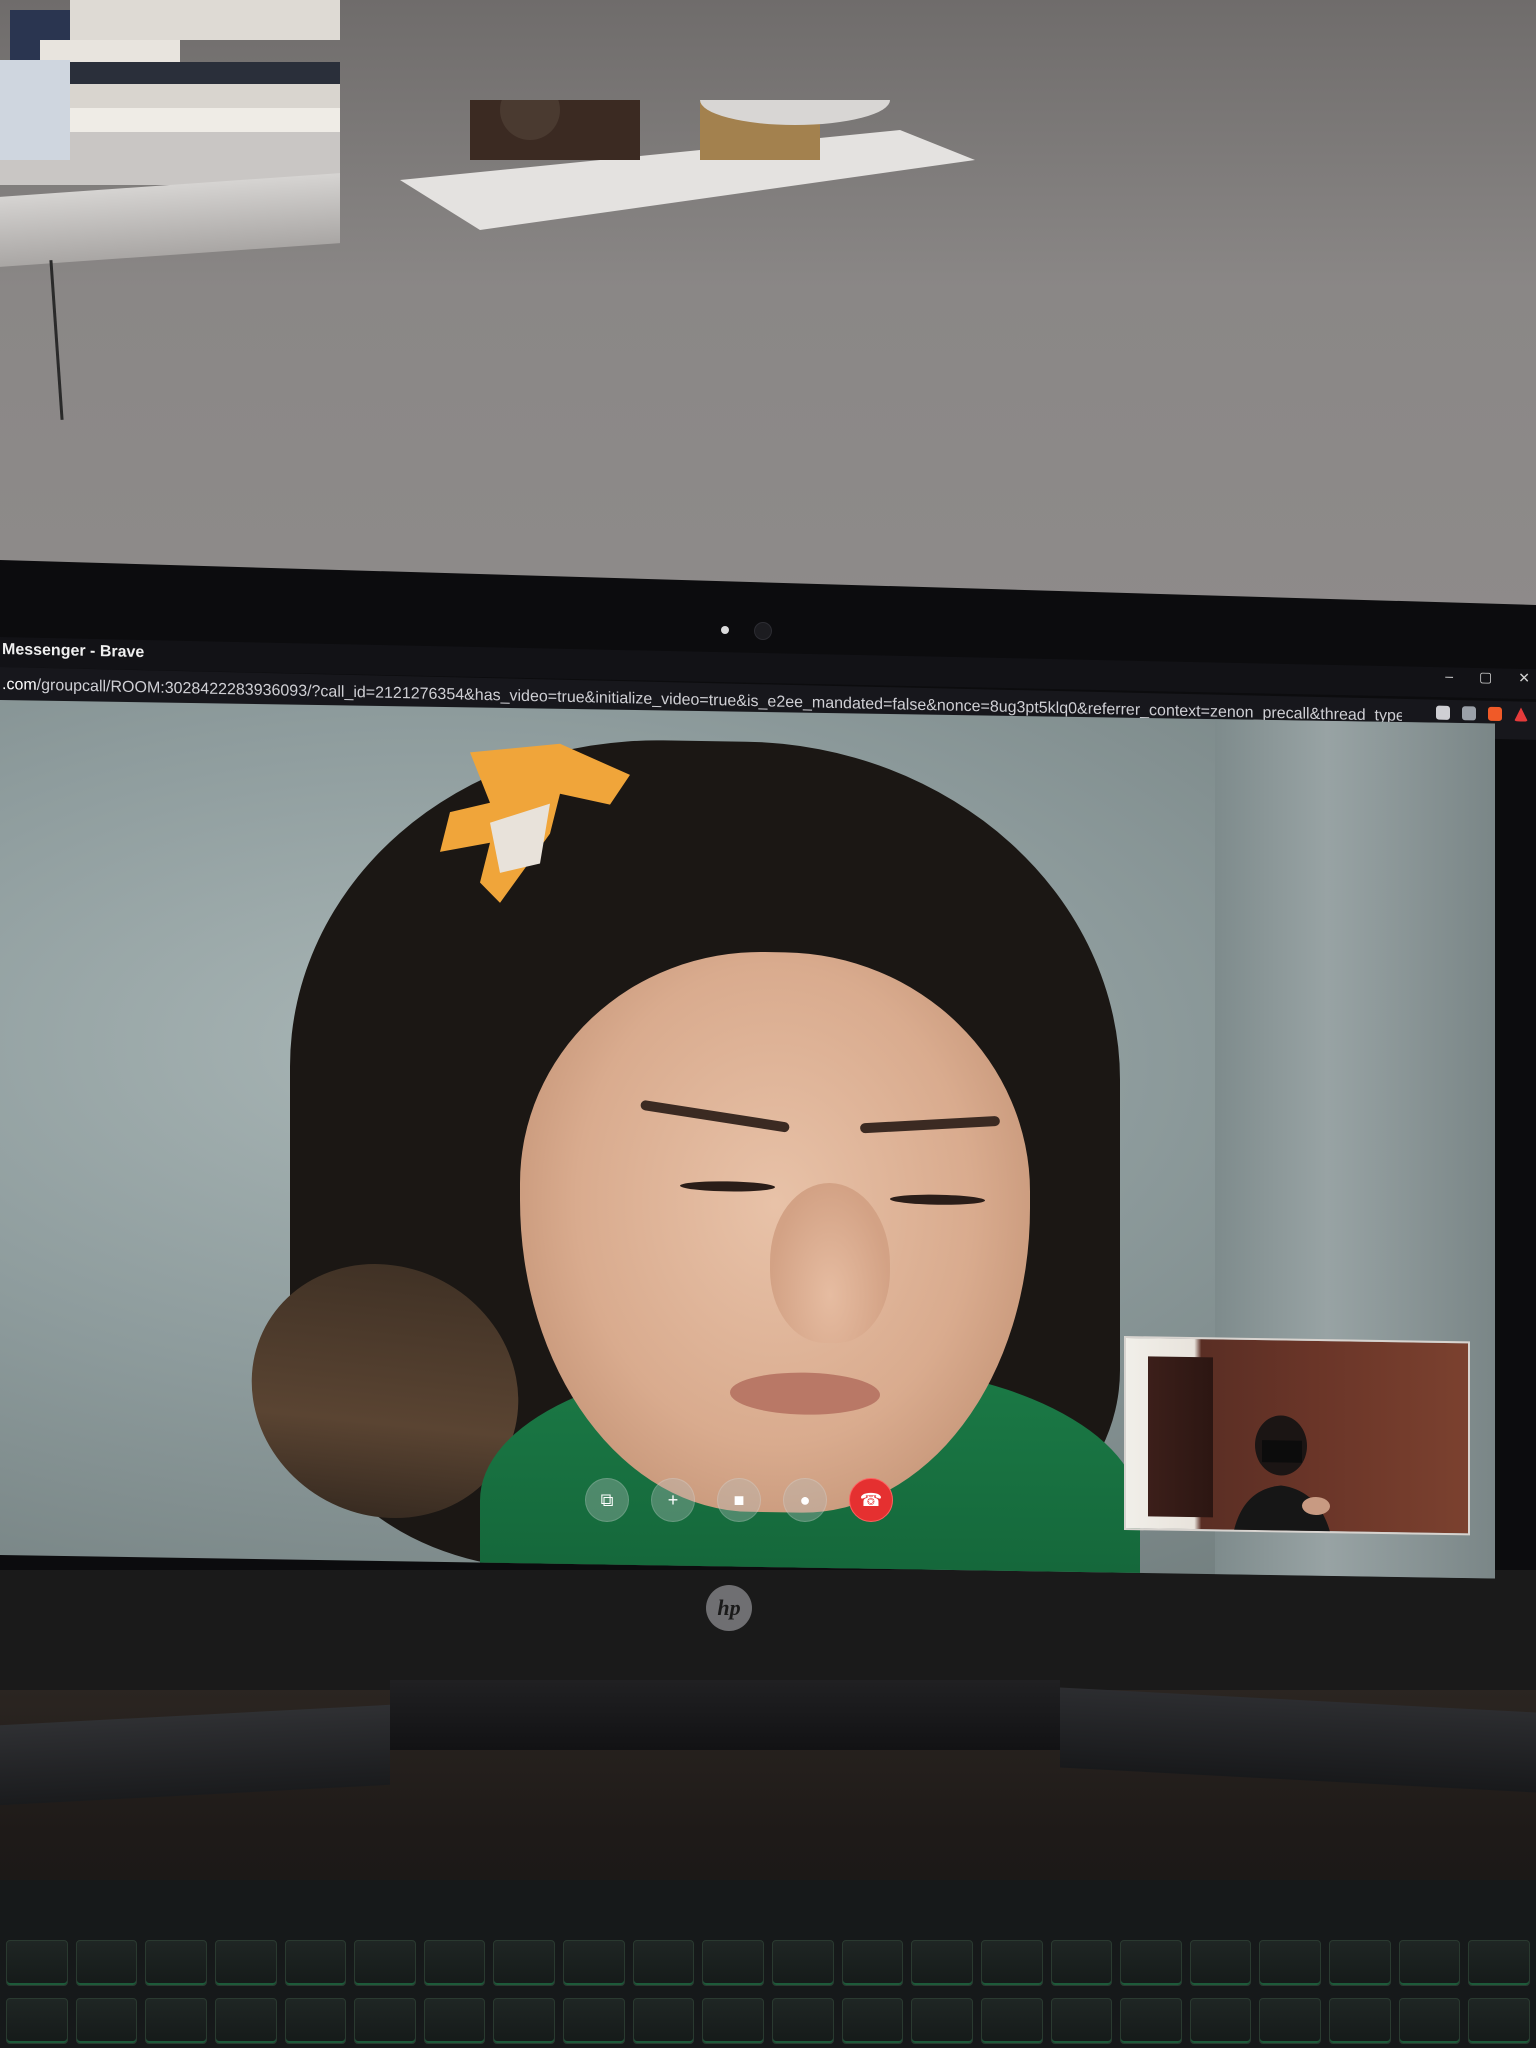  What do you see at coordinates (607, 1500) in the screenshot?
I see `screen-share-icon: ⧉` at bounding box center [607, 1500].